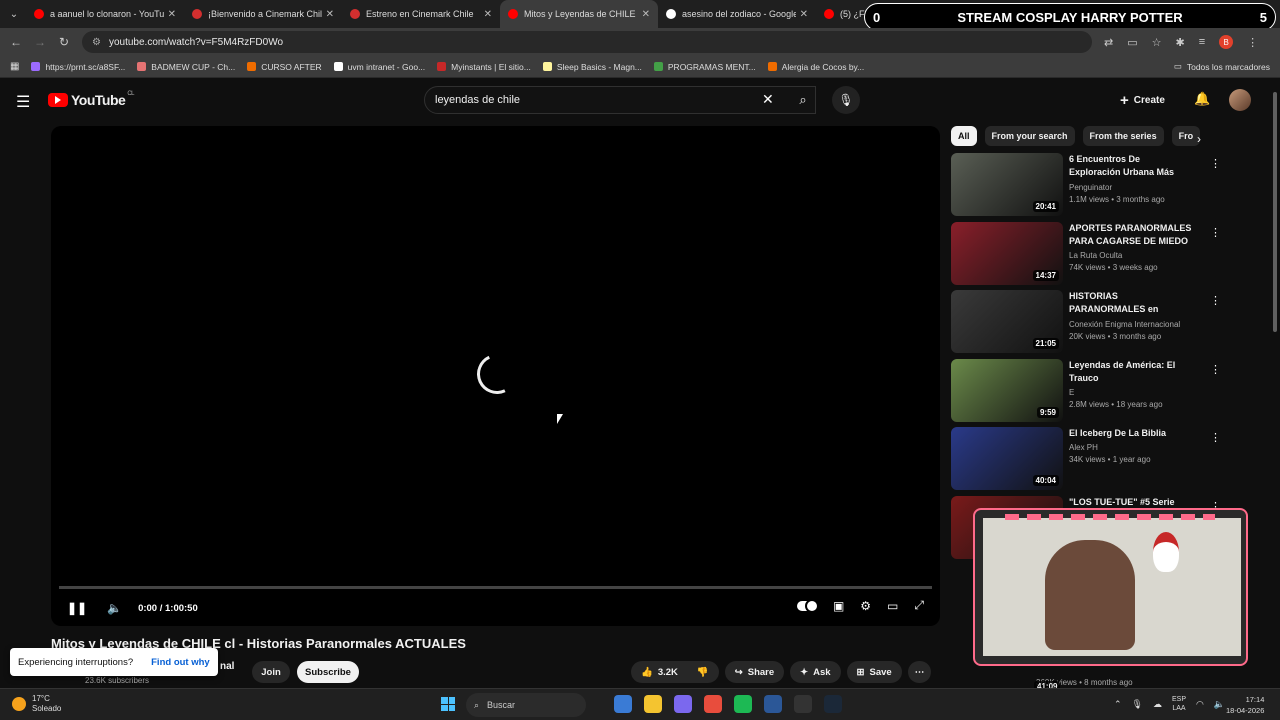 The width and height of the screenshot is (1280, 720). I want to click on filter-chip: Fro, so click(1186, 136).